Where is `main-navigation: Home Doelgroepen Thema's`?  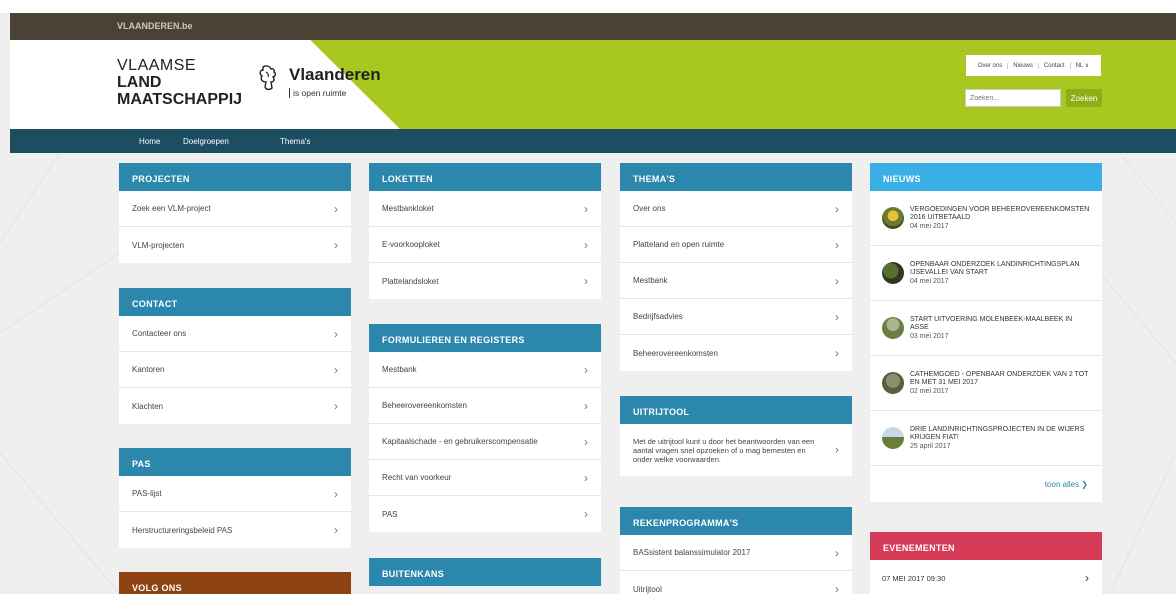 main-navigation: Home Doelgroepen Thema's is located at coordinates (593, 141).